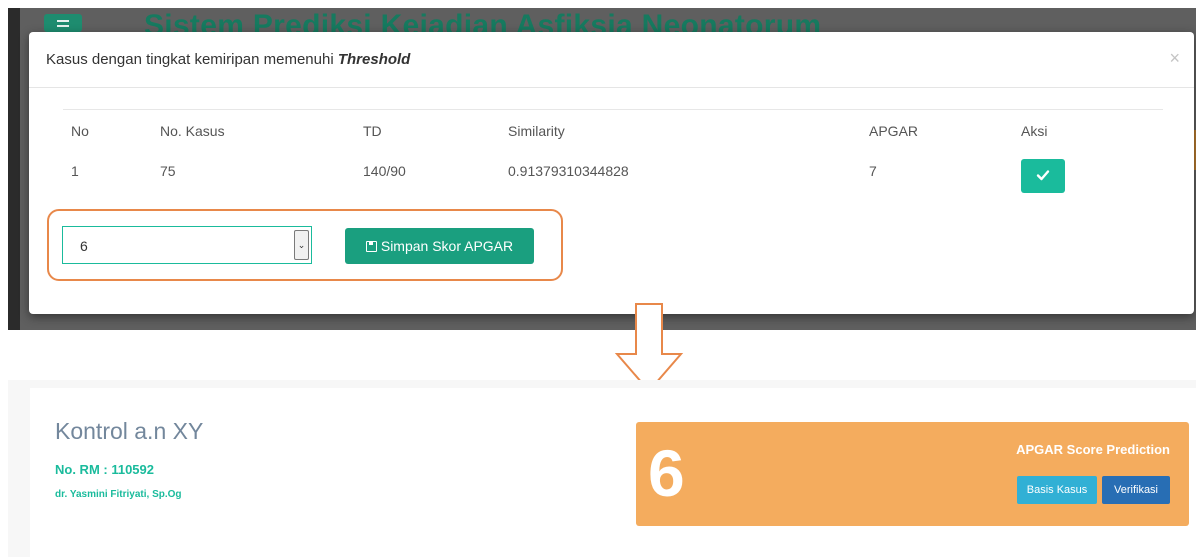 This screenshot has width=1196, height=557. I want to click on modal-title-text: Kasus dengan tingkat kemiripan memenuhi, so click(190, 59).